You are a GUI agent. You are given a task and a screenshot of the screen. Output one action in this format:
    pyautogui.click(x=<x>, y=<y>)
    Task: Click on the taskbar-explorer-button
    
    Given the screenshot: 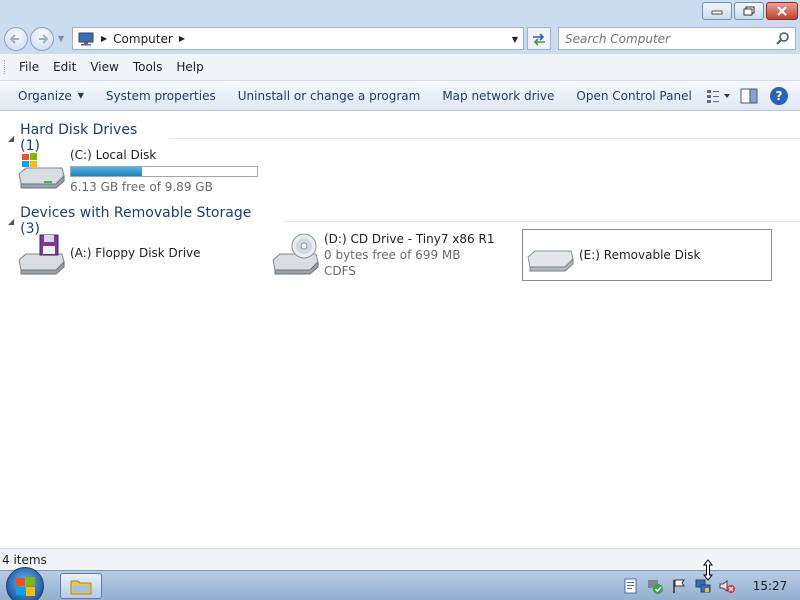 What is the action you would take?
    pyautogui.click(x=81, y=586)
    